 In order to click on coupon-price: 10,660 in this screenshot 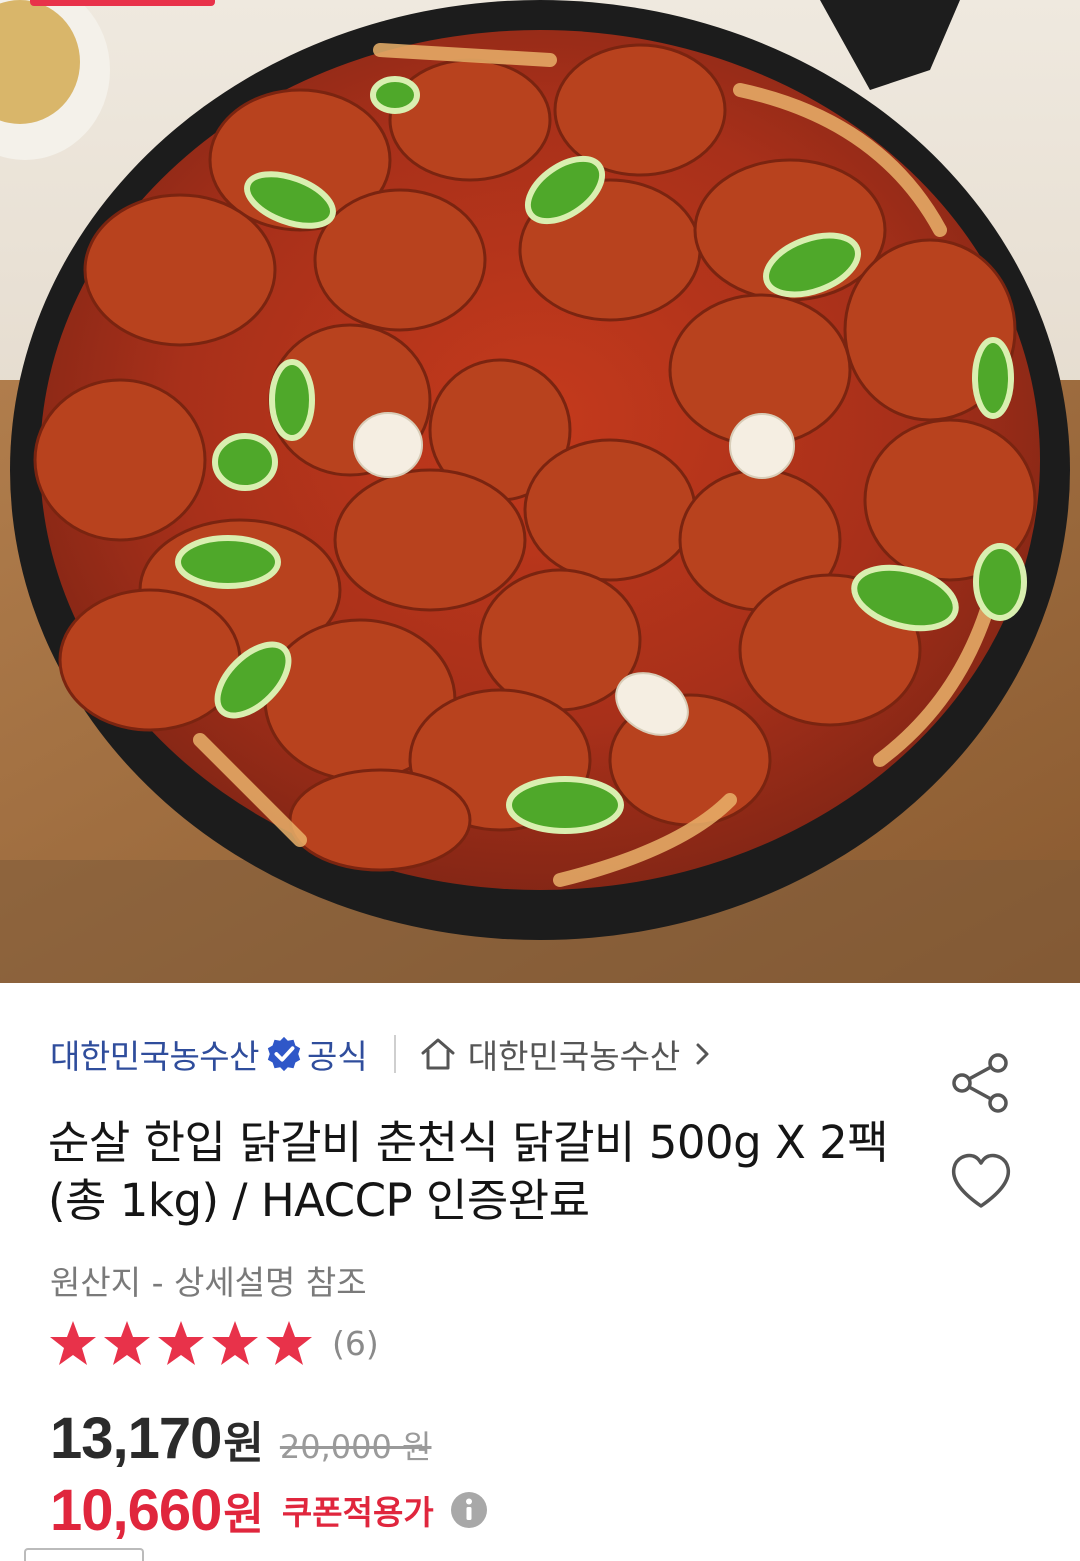, I will do `click(136, 1510)`.